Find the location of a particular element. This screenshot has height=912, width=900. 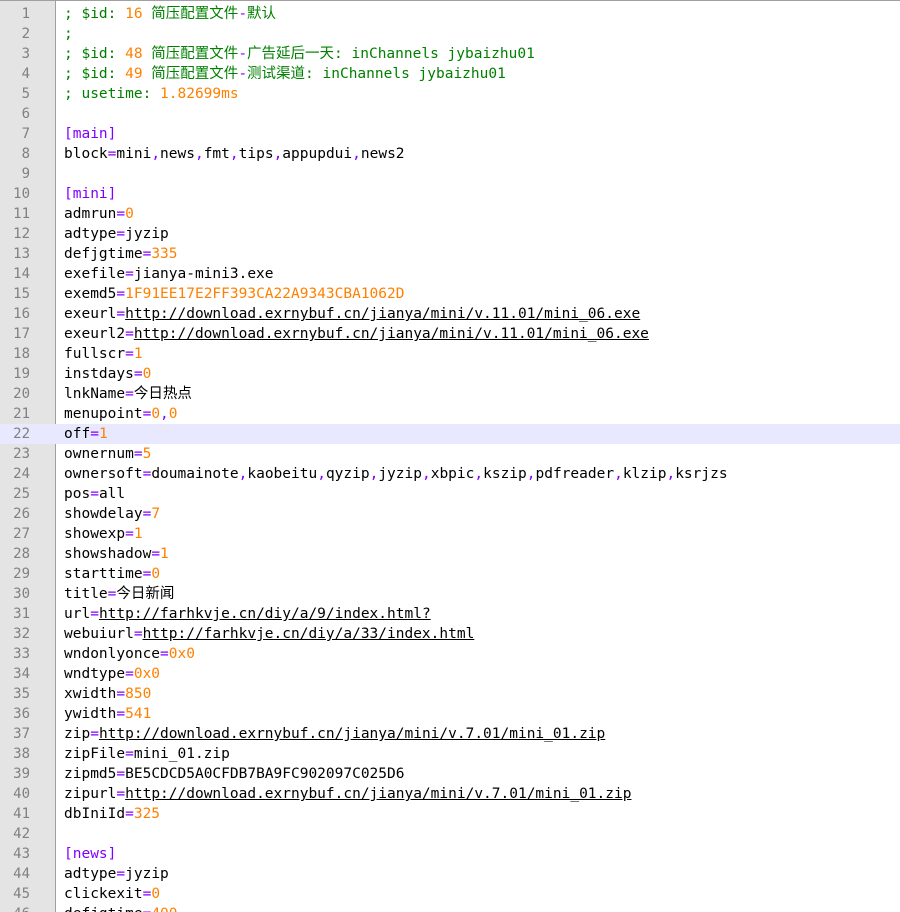

code-token: 7 is located at coordinates (156, 514).